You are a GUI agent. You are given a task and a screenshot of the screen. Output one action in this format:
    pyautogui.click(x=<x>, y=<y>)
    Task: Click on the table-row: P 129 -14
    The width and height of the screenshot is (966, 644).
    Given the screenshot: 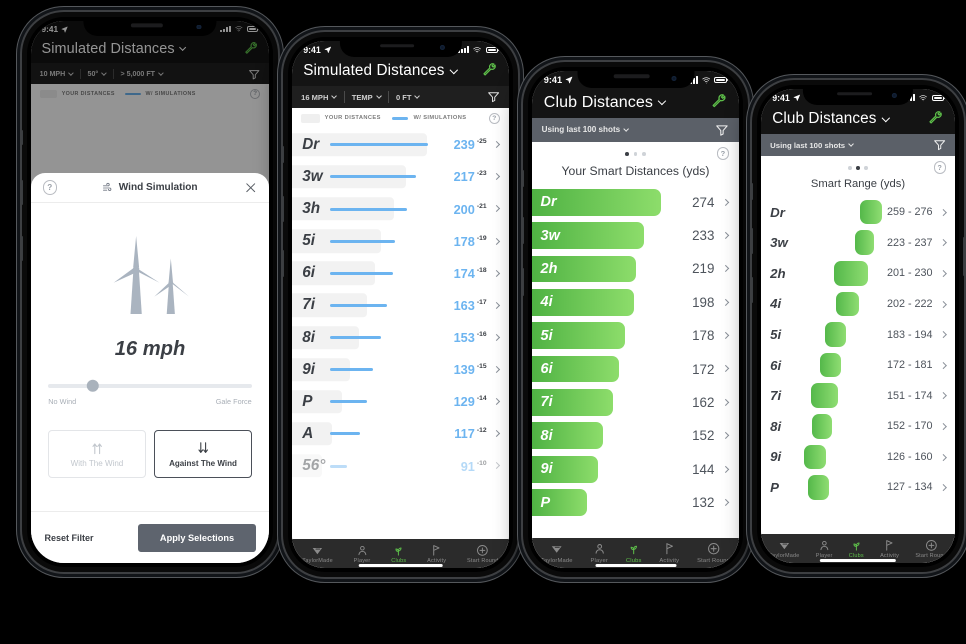 What is the action you would take?
    pyautogui.click(x=400, y=401)
    